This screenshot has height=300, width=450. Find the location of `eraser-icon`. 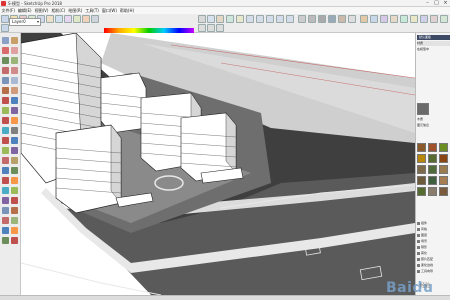

eraser-icon is located at coordinates (14, 50).